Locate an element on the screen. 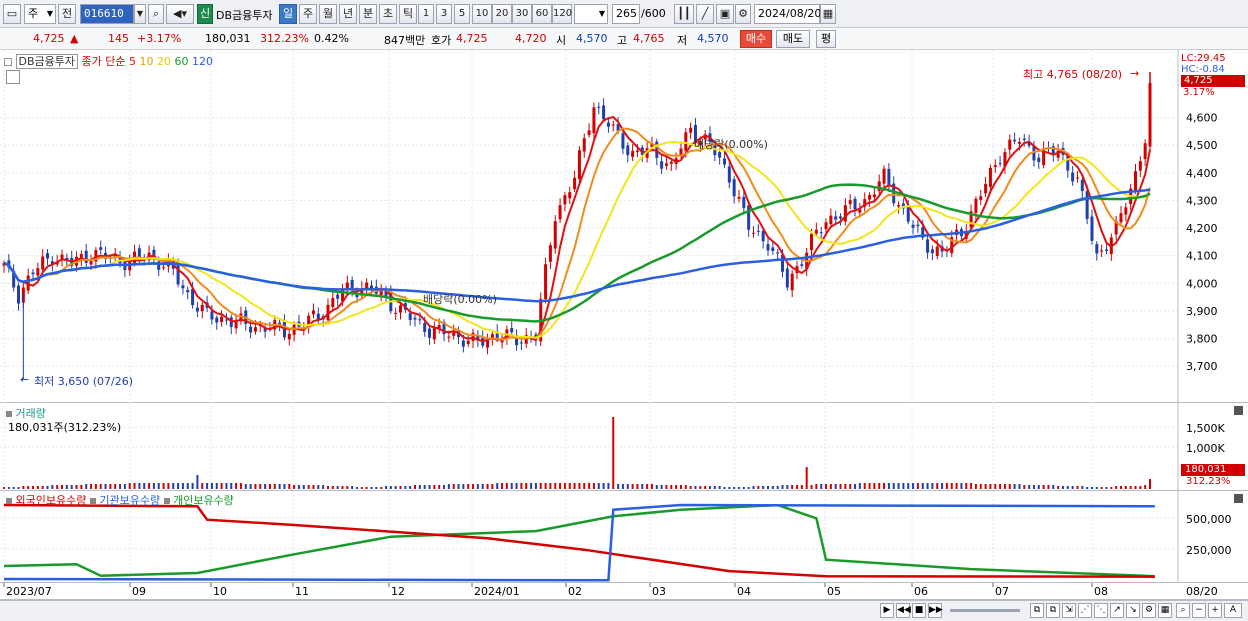 The width and height of the screenshot is (1248, 621). volume-chart is located at coordinates (624, 447).